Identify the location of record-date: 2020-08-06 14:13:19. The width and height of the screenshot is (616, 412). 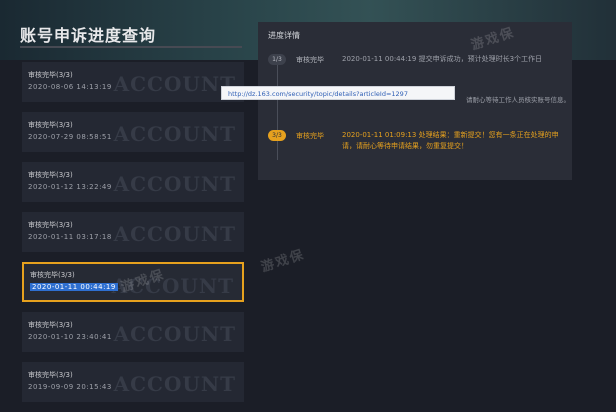
(70, 87).